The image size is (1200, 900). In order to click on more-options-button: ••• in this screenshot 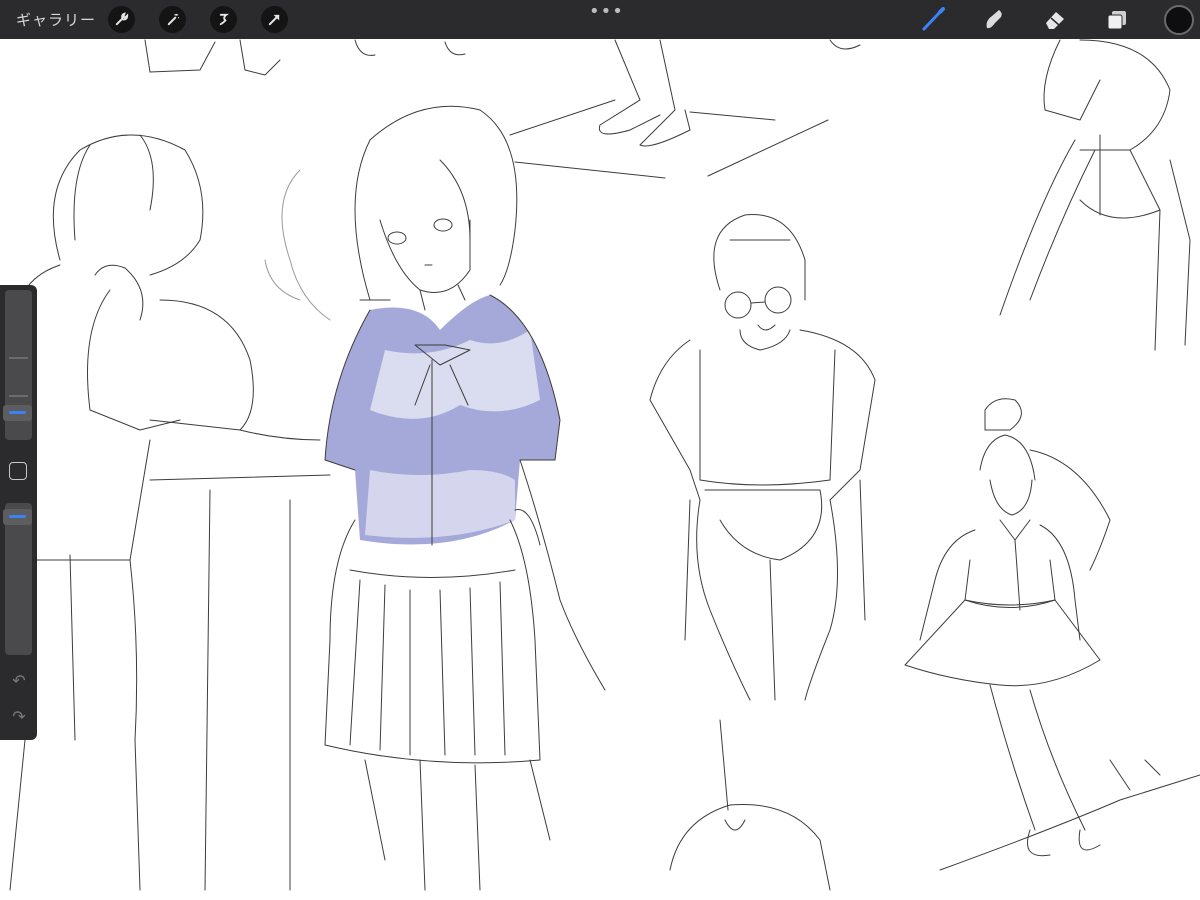, I will do `click(606, 11)`.